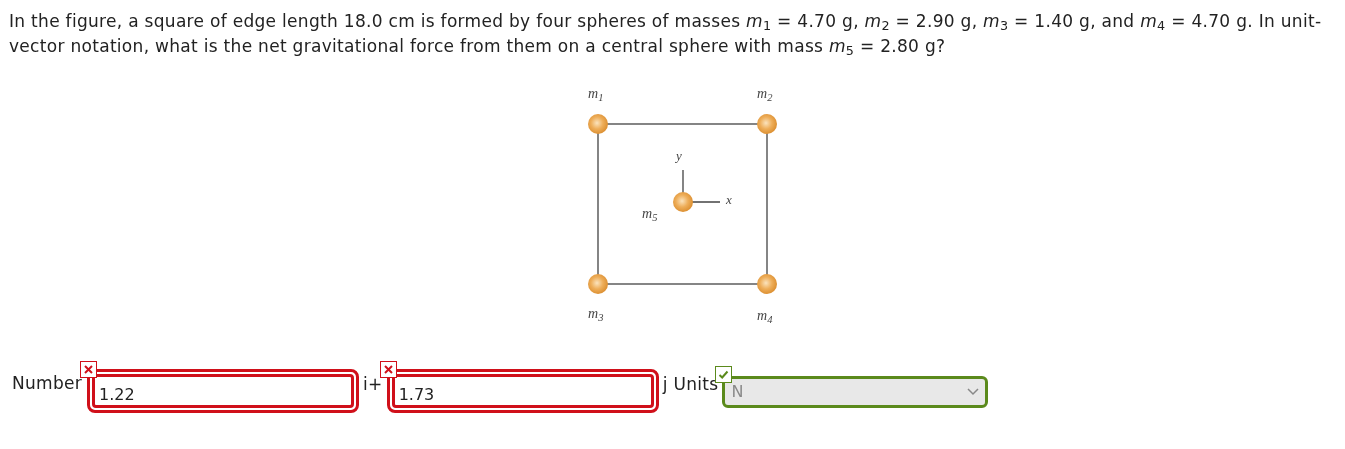 The image size is (1345, 449). Describe the element at coordinates (522, 391) in the screenshot. I see `answer-field: 1.73` at that location.